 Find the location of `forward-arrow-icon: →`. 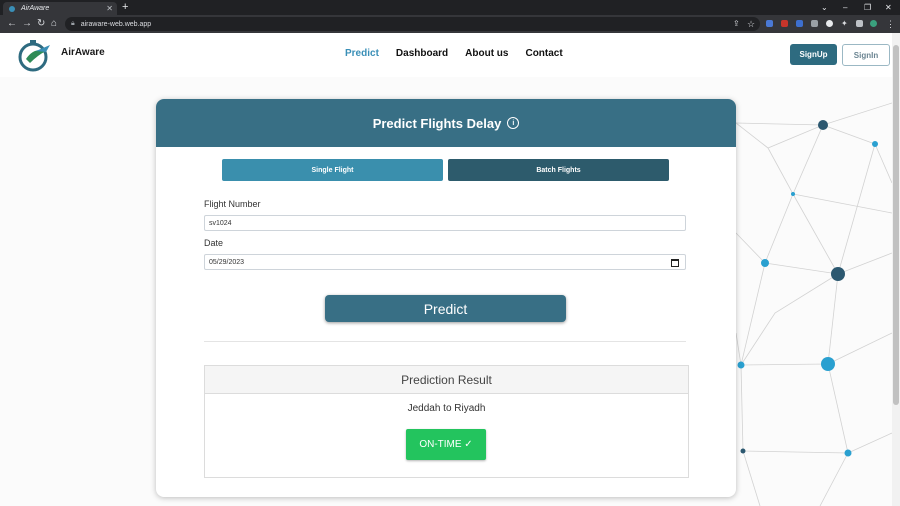

forward-arrow-icon: → is located at coordinates (27, 24).